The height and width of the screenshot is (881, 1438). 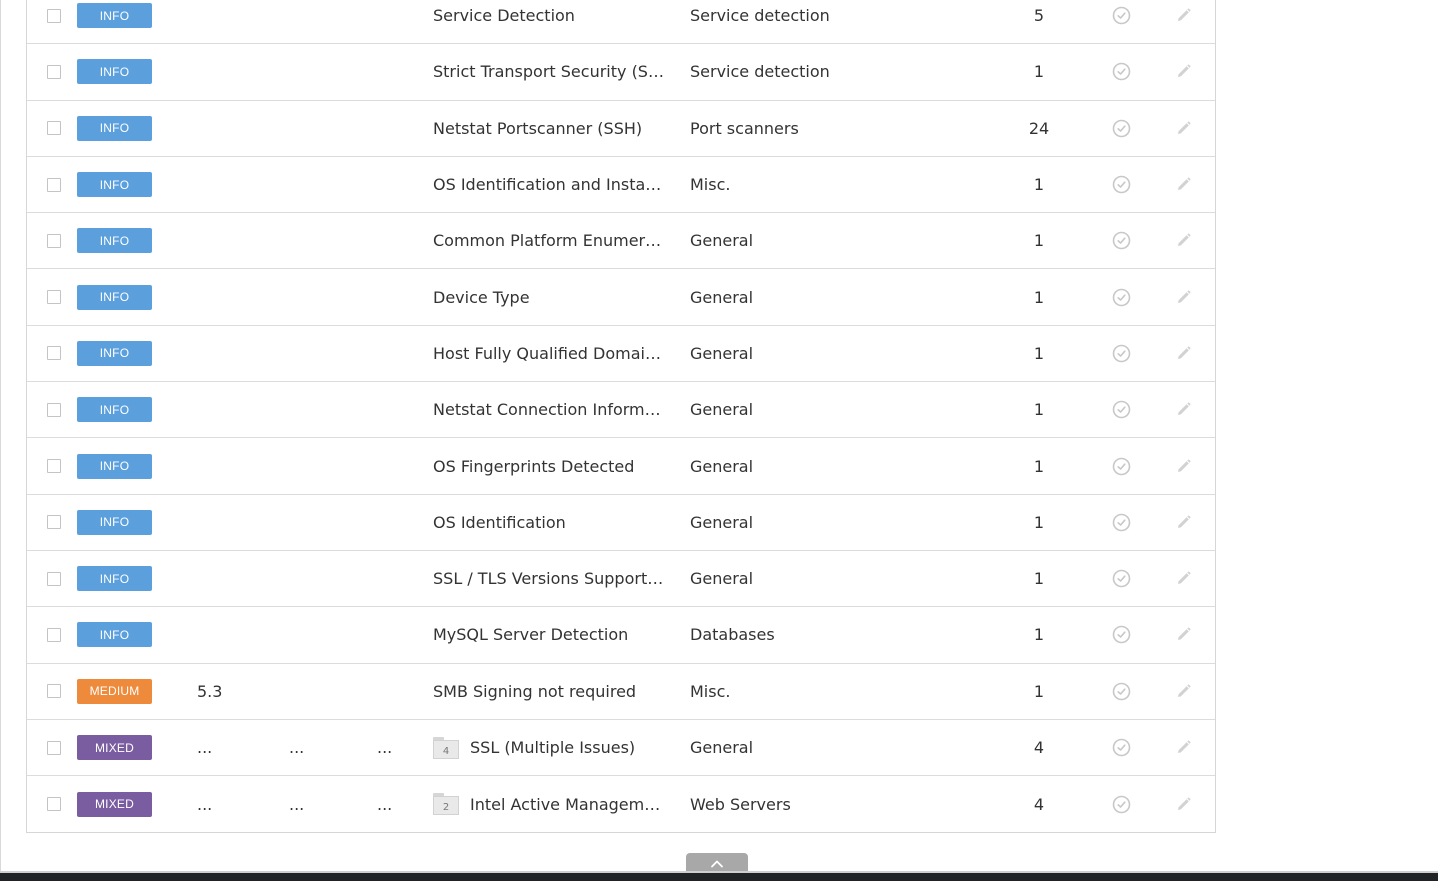 I want to click on collapse-panel-button, so click(x=717, y=863).